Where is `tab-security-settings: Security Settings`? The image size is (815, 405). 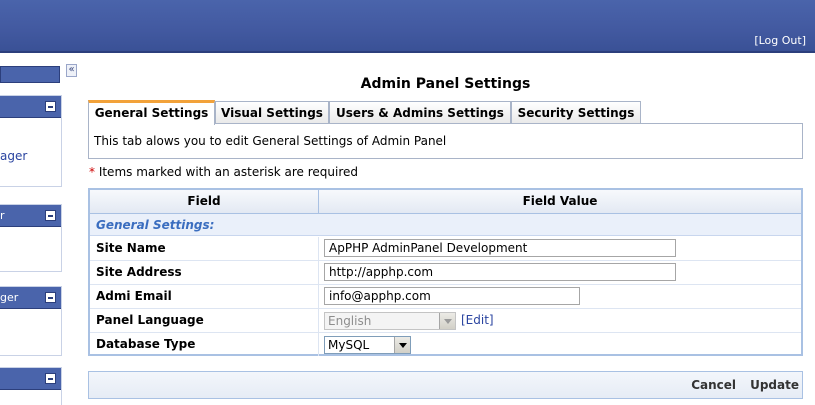
tab-security-settings: Security Settings is located at coordinates (576, 112).